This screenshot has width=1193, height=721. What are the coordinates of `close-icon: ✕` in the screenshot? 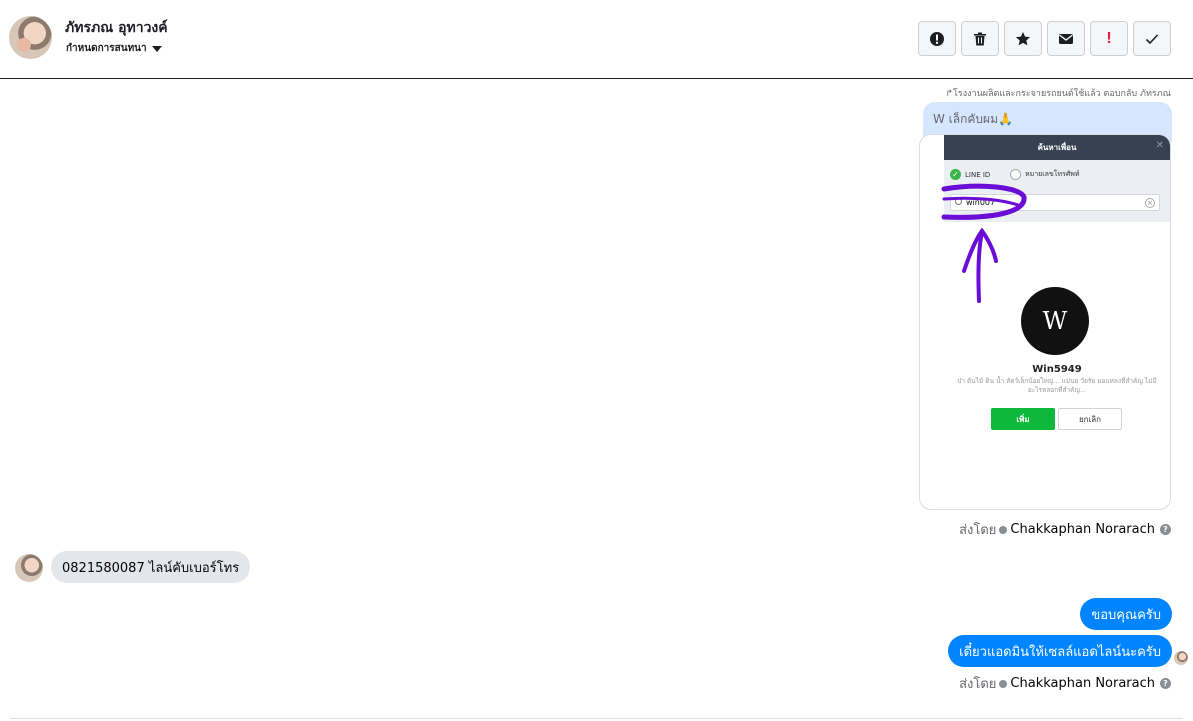 It's located at (1159, 145).